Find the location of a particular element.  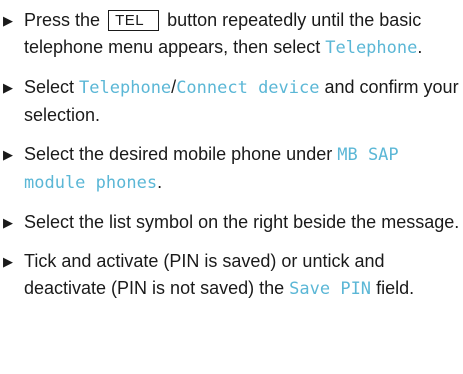

step-text: Select is located at coordinates (49, 87).